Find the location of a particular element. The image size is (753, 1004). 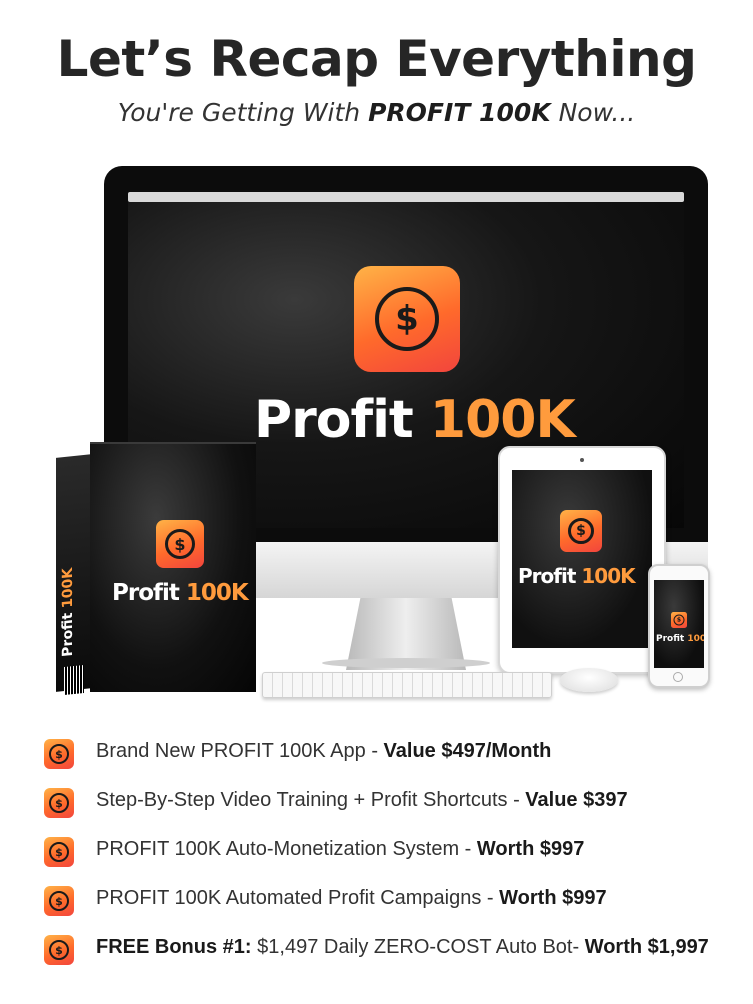

phone-screen: $ Profit 100K is located at coordinates (679, 624).